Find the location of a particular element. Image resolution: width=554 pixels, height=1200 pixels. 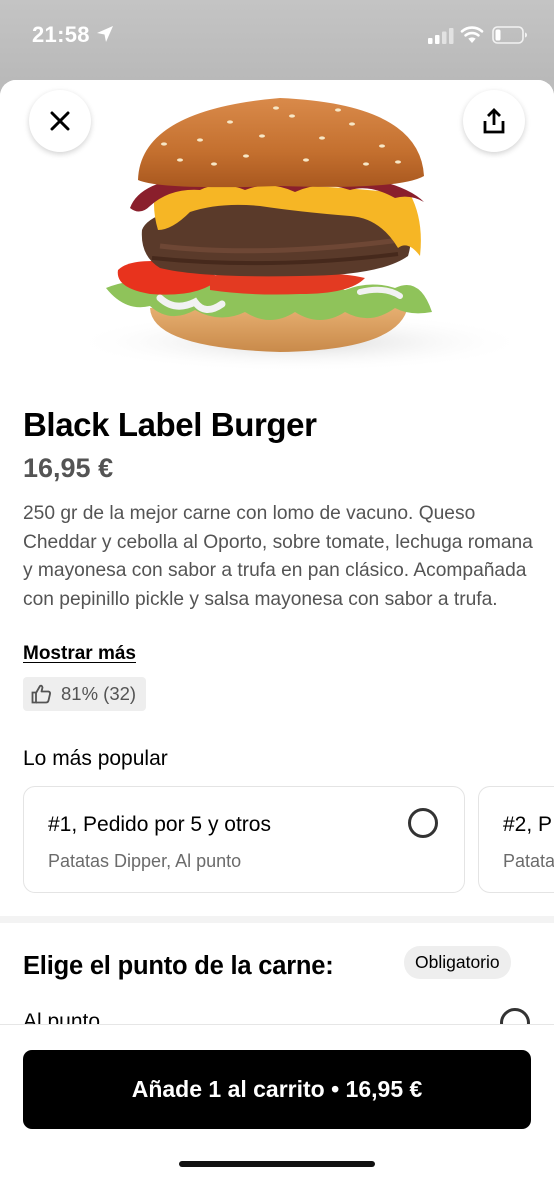

location-arrow-icon is located at coordinates (105, 34).